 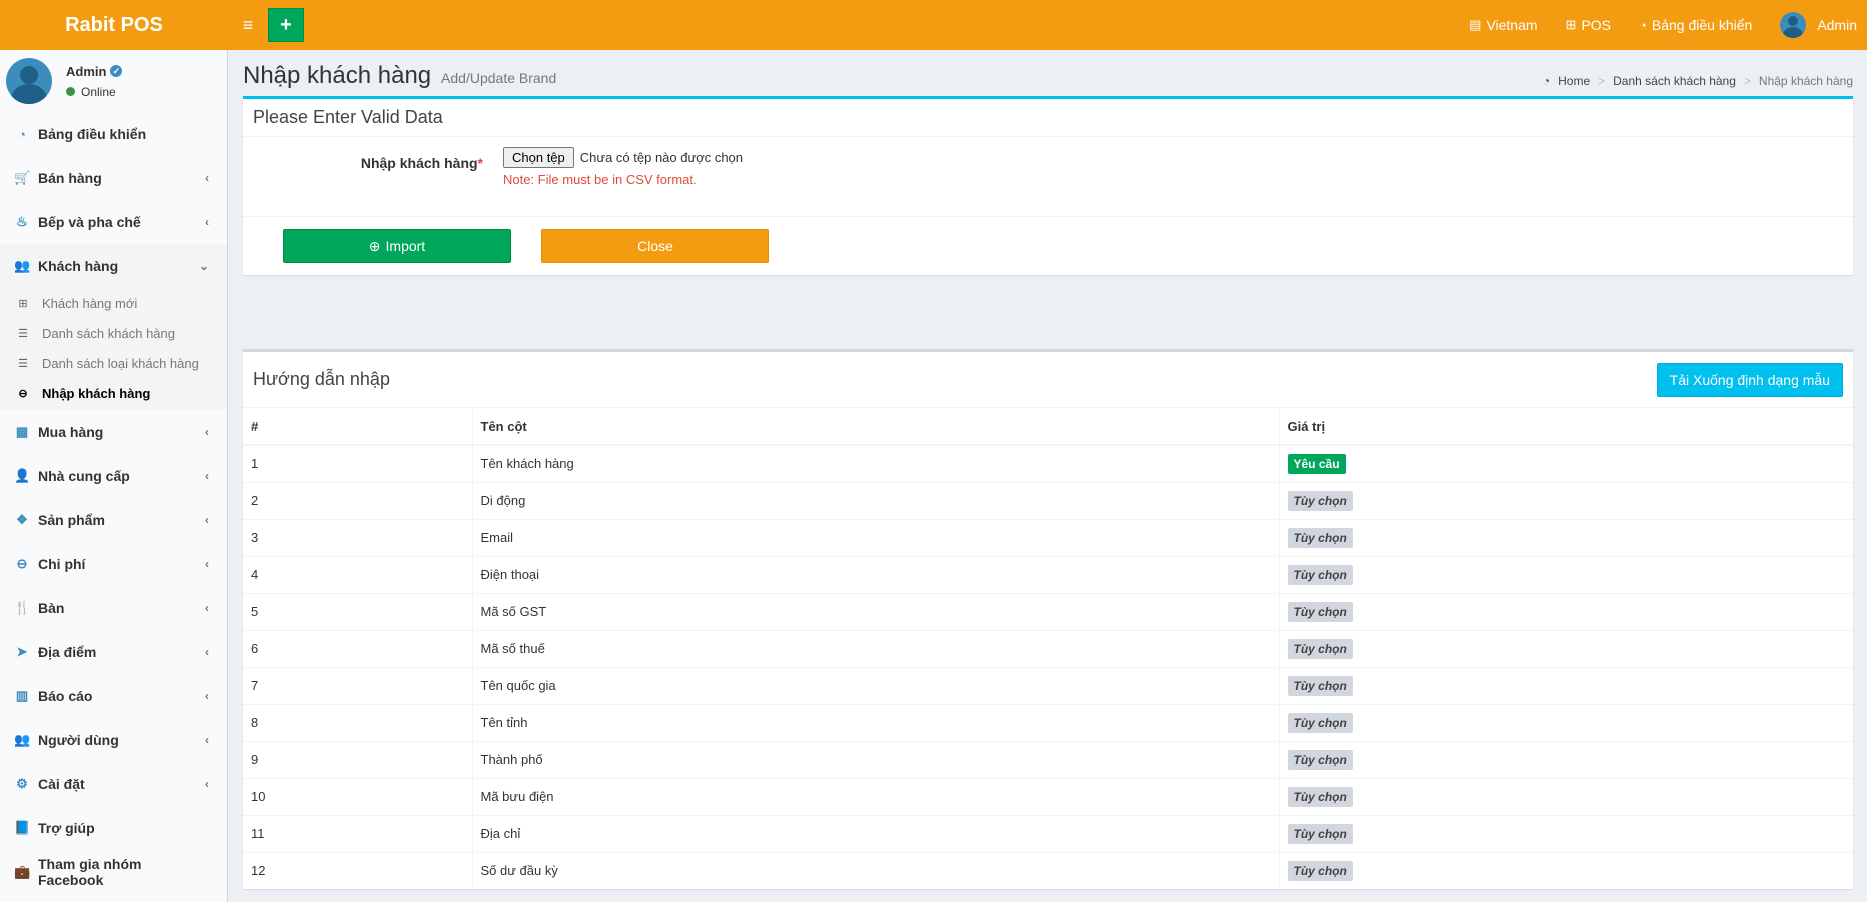 I want to click on page-subtitle: Add/Update Brand, so click(x=499, y=78).